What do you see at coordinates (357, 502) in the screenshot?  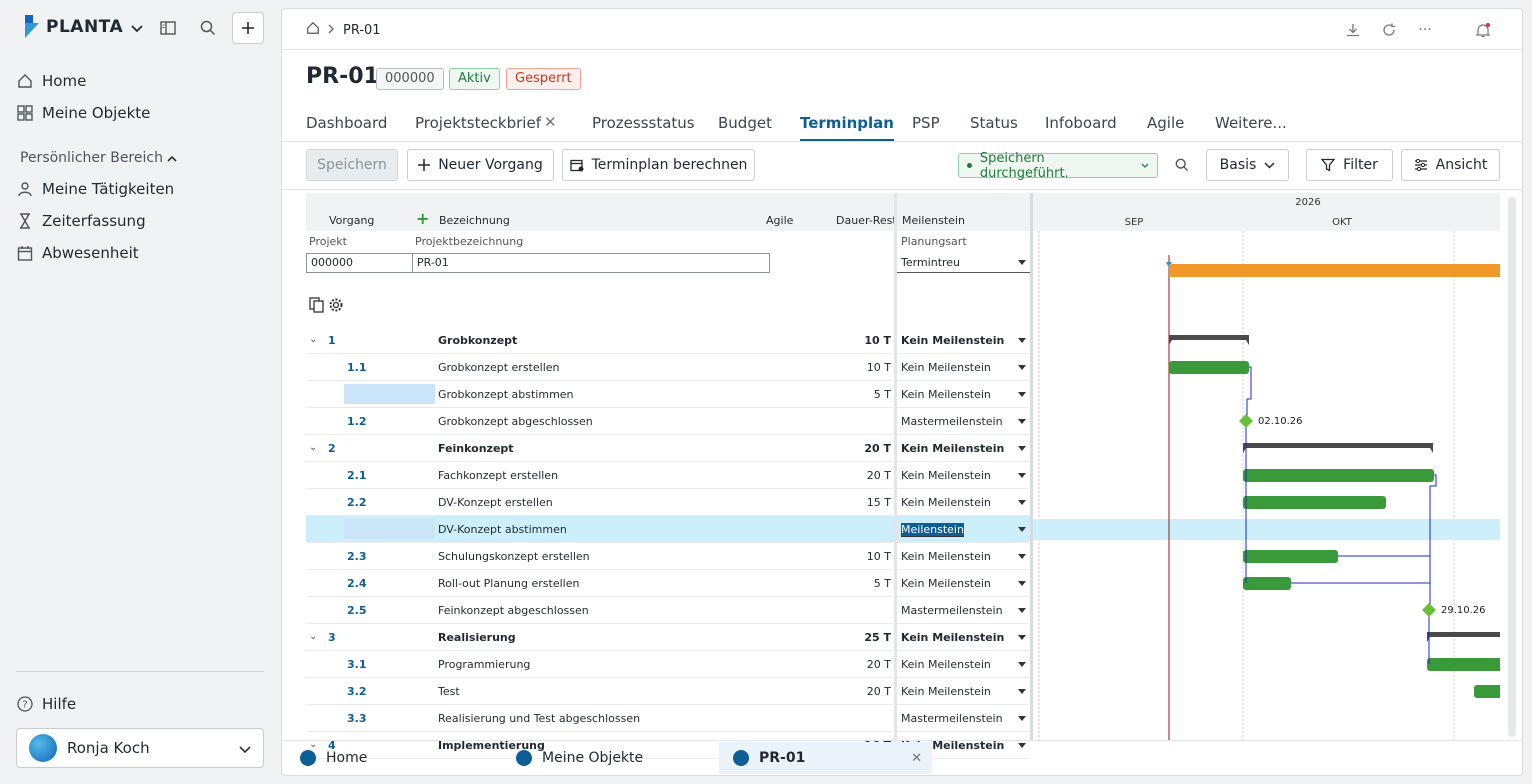 I see `task-number: 2.2` at bounding box center [357, 502].